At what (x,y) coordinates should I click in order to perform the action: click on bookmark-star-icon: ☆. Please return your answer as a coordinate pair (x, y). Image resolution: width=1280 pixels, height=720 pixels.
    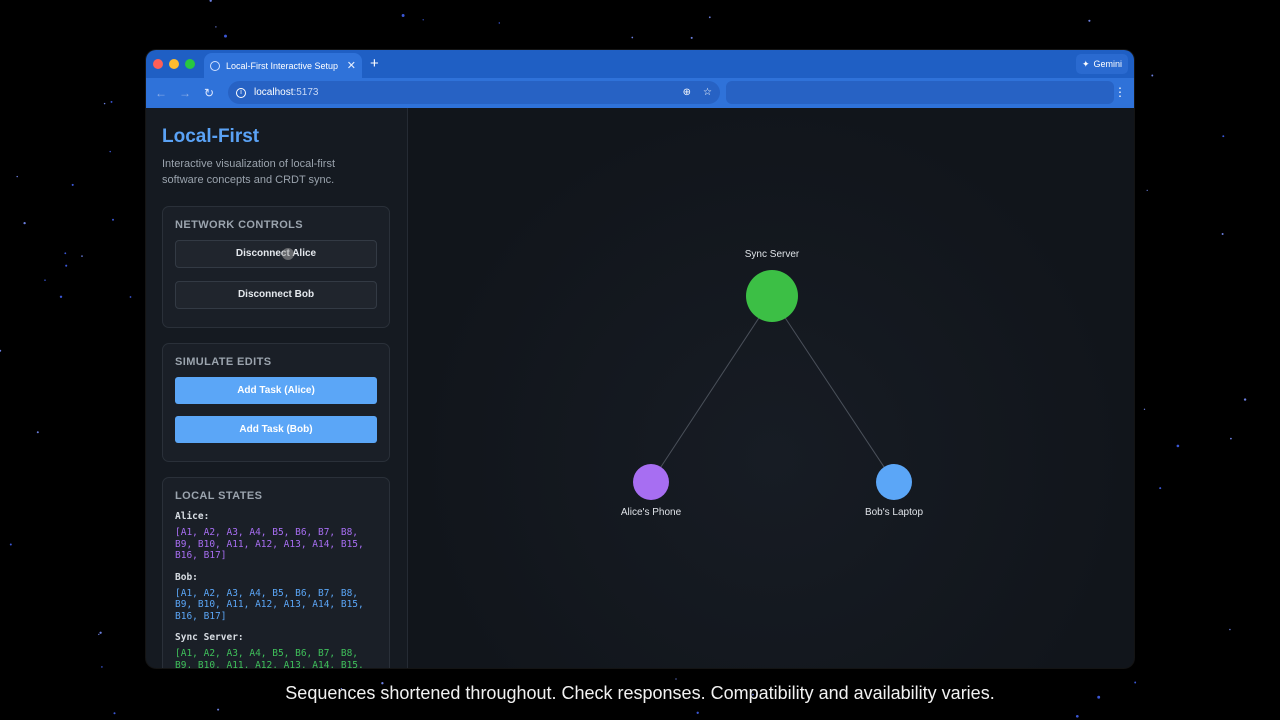
    Looking at the image, I should click on (707, 92).